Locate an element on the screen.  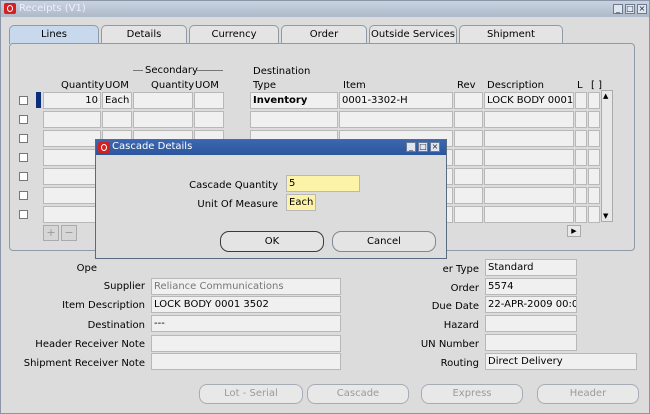
quantity-cell: 10 is located at coordinates (72, 100).